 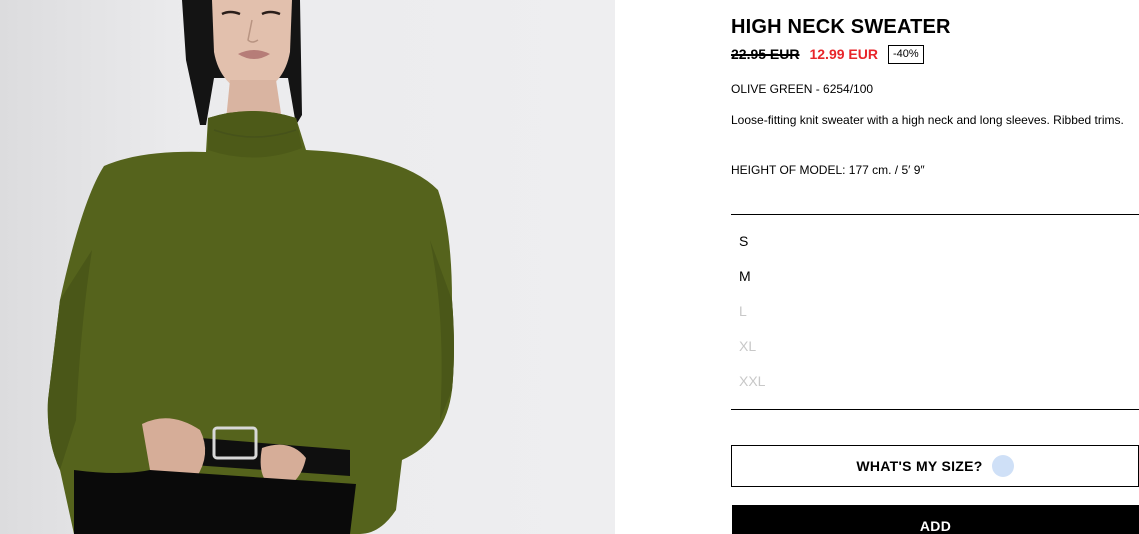 I want to click on whats-my-size-button: WHAT'S MY SIZE?, so click(x=935, y=466).